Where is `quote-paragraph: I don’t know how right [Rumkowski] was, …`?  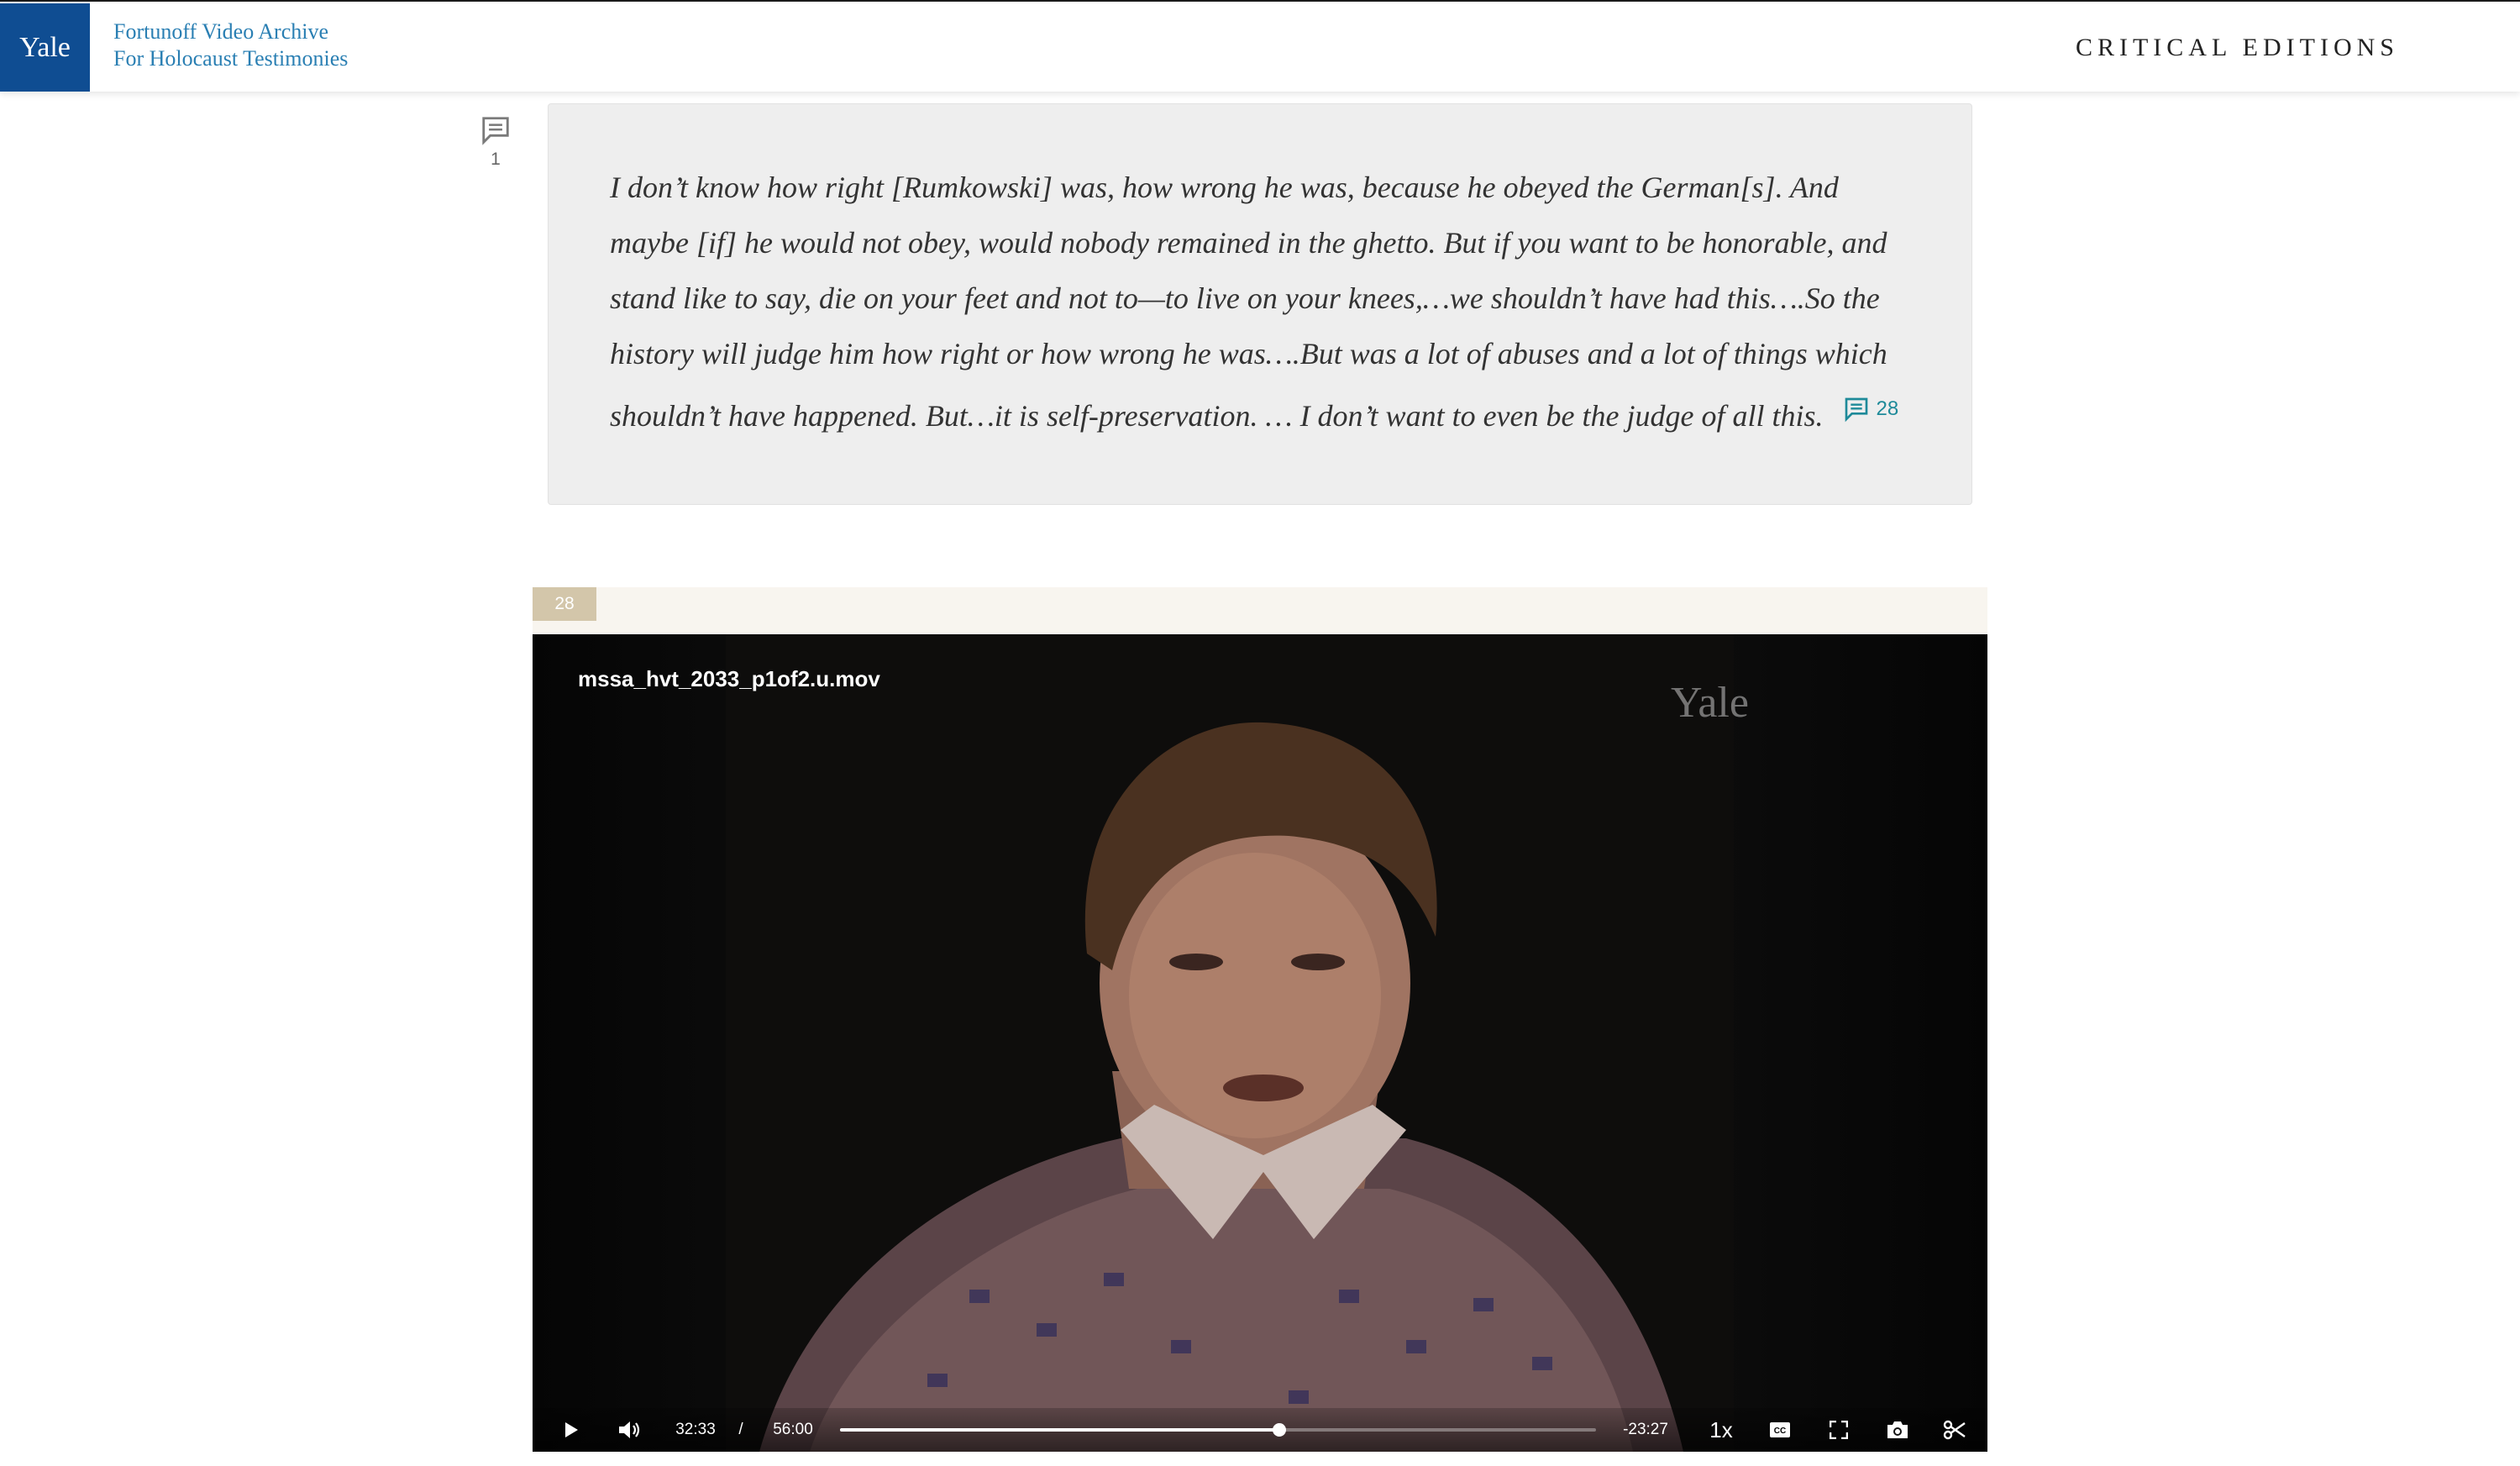 quote-paragraph: I don’t know how right [Rumkowski] was, … is located at coordinates (1260, 302).